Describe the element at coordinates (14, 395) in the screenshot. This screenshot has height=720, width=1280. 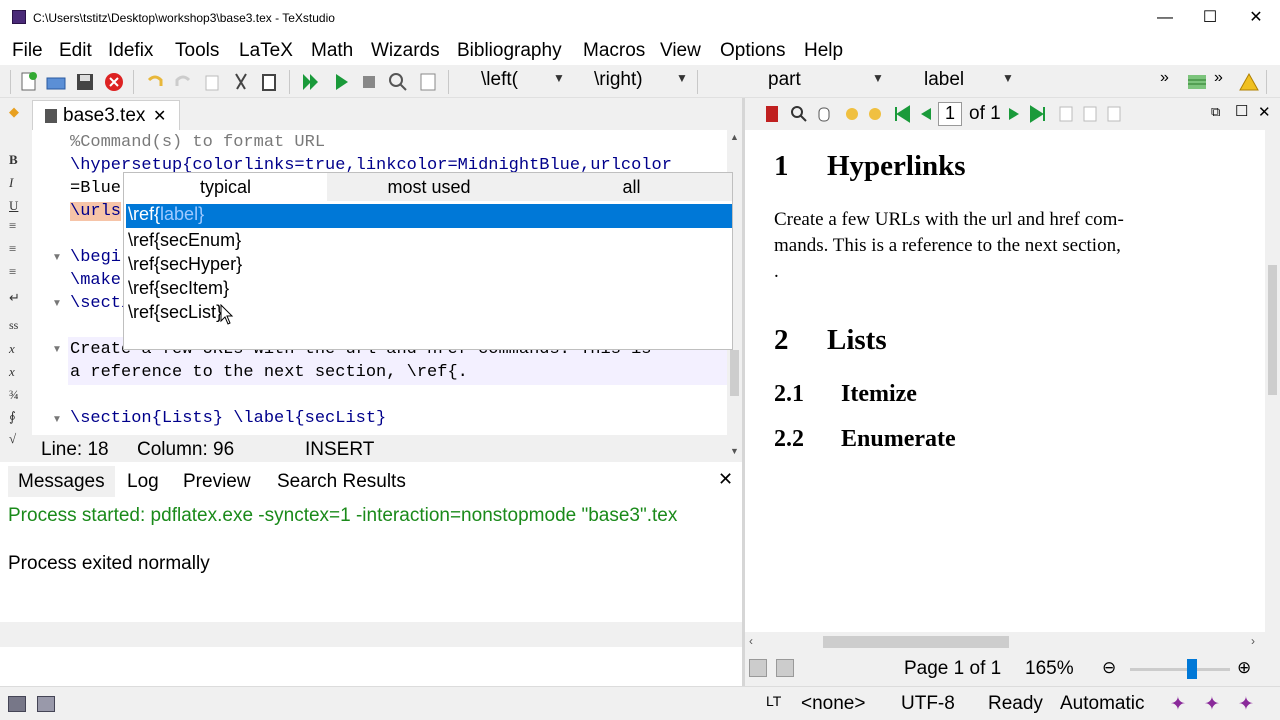
I see `fraction-icon: ¾` at that location.